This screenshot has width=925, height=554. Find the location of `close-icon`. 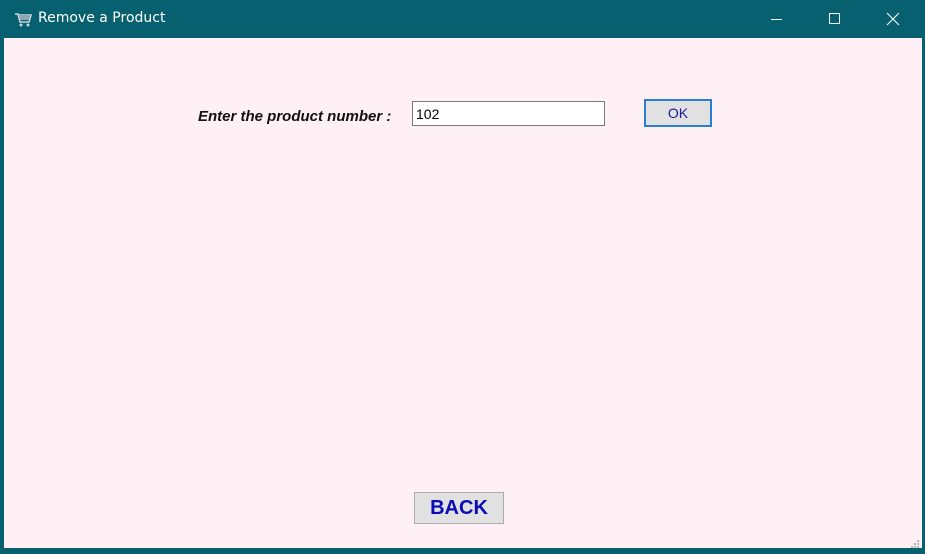

close-icon is located at coordinates (893, 19).